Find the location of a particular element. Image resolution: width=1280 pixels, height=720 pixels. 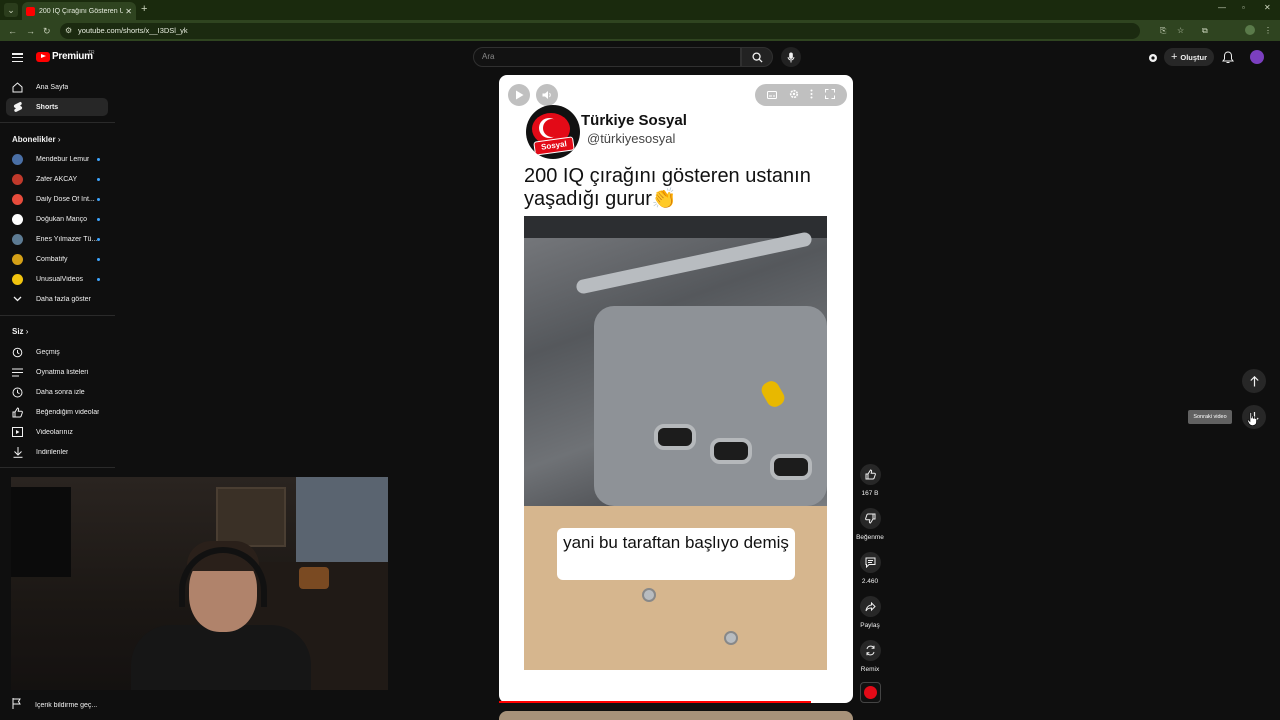

settings-gear-icon is located at coordinates (794, 95).